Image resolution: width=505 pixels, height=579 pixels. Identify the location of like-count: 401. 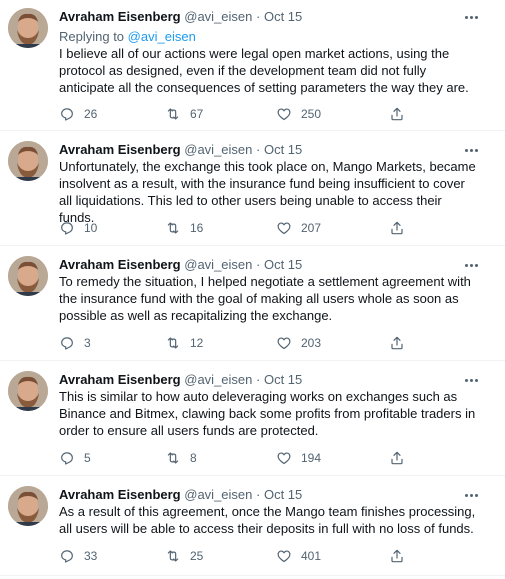
(311, 556).